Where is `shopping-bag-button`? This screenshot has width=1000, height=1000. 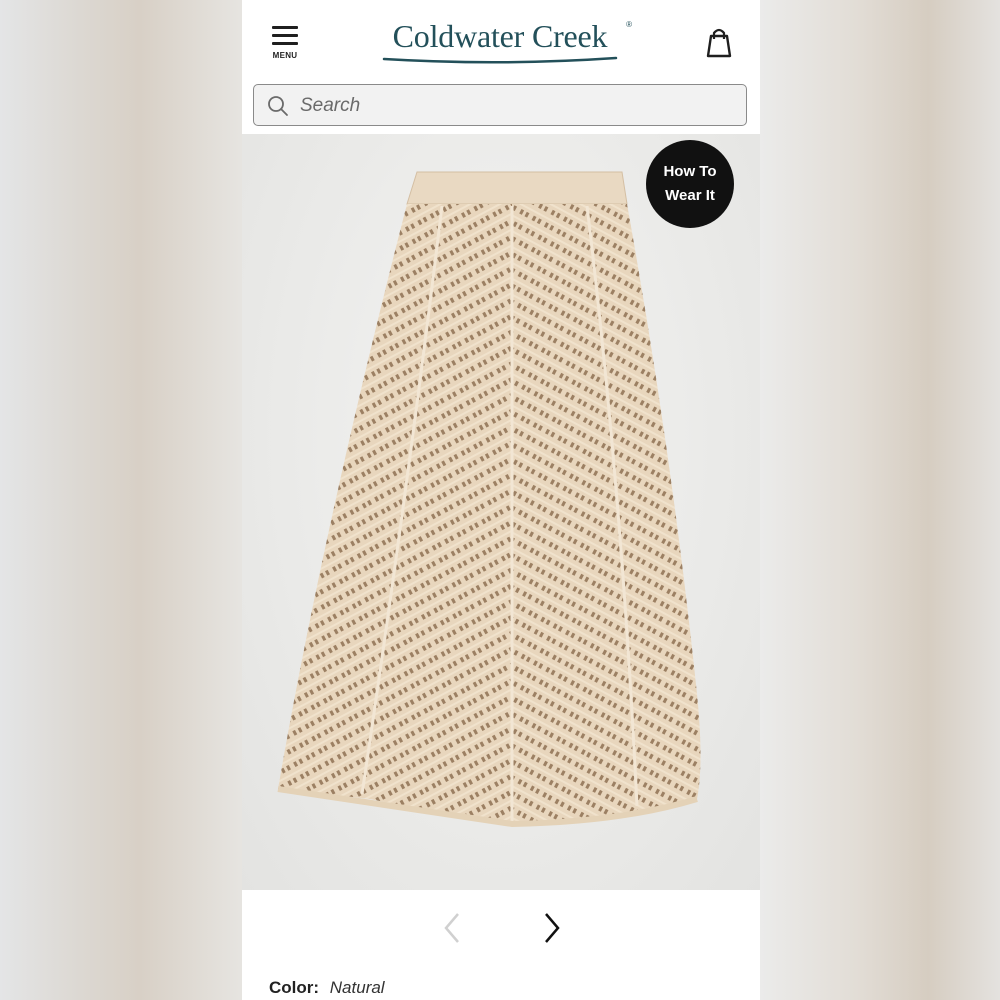 shopping-bag-button is located at coordinates (719, 43).